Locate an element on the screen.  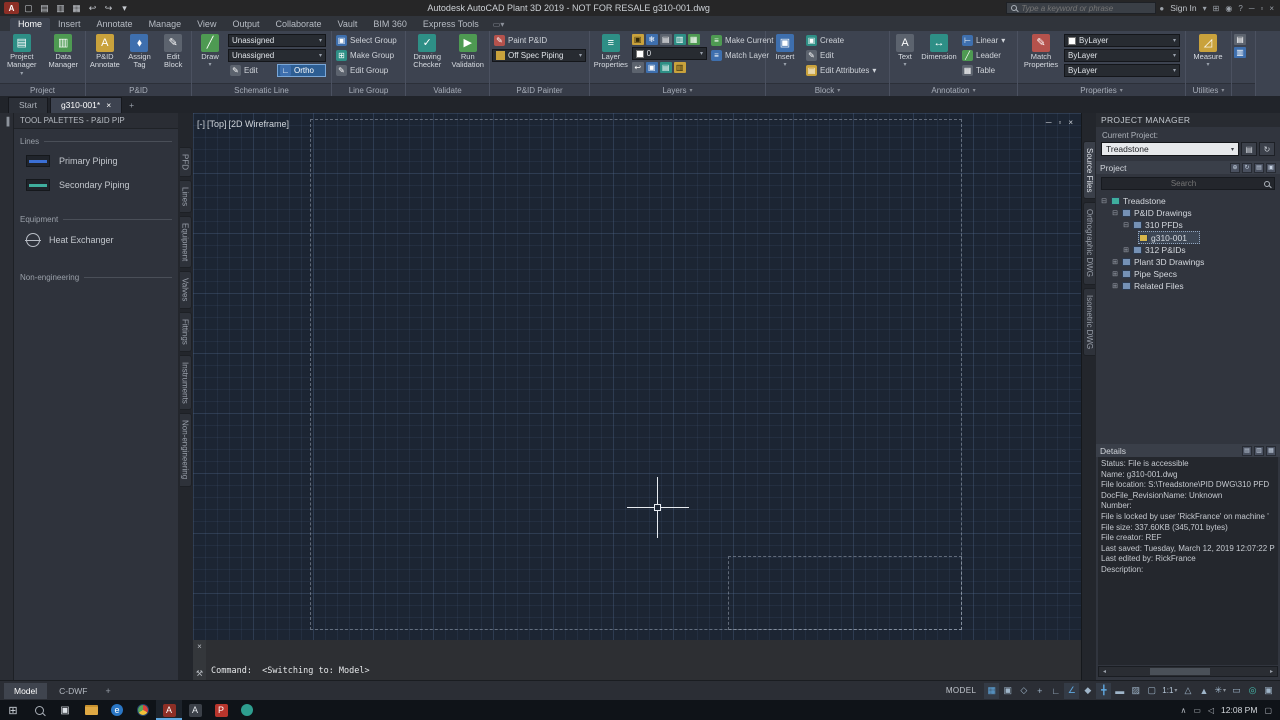
workspace-switching-icon: ✳ ▾ is located at coordinates (1220, 691).